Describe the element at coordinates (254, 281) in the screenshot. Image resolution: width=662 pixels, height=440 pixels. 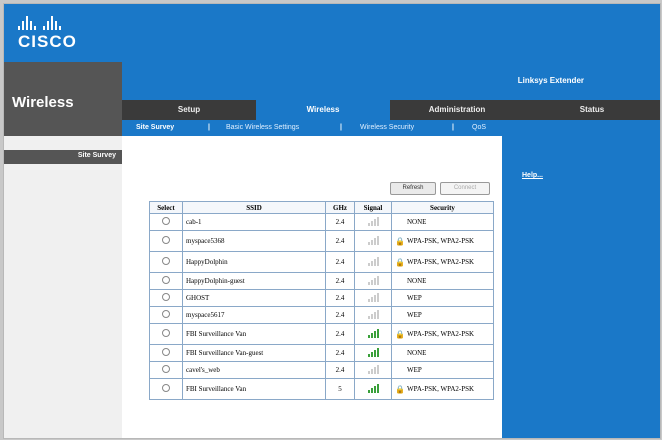
I see `ssid-cell: HappyDolphin-guest` at that location.